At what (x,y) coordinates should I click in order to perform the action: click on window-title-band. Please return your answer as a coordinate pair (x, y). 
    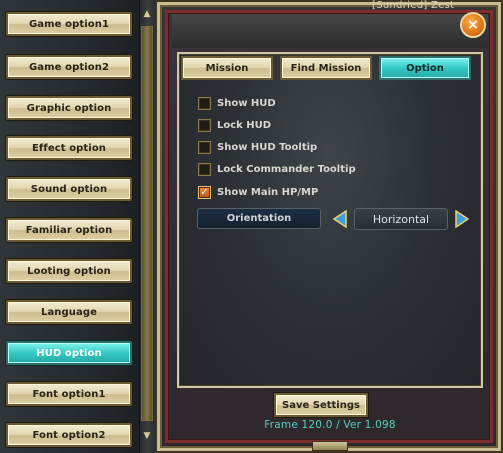
    Looking at the image, I should click on (330, 31).